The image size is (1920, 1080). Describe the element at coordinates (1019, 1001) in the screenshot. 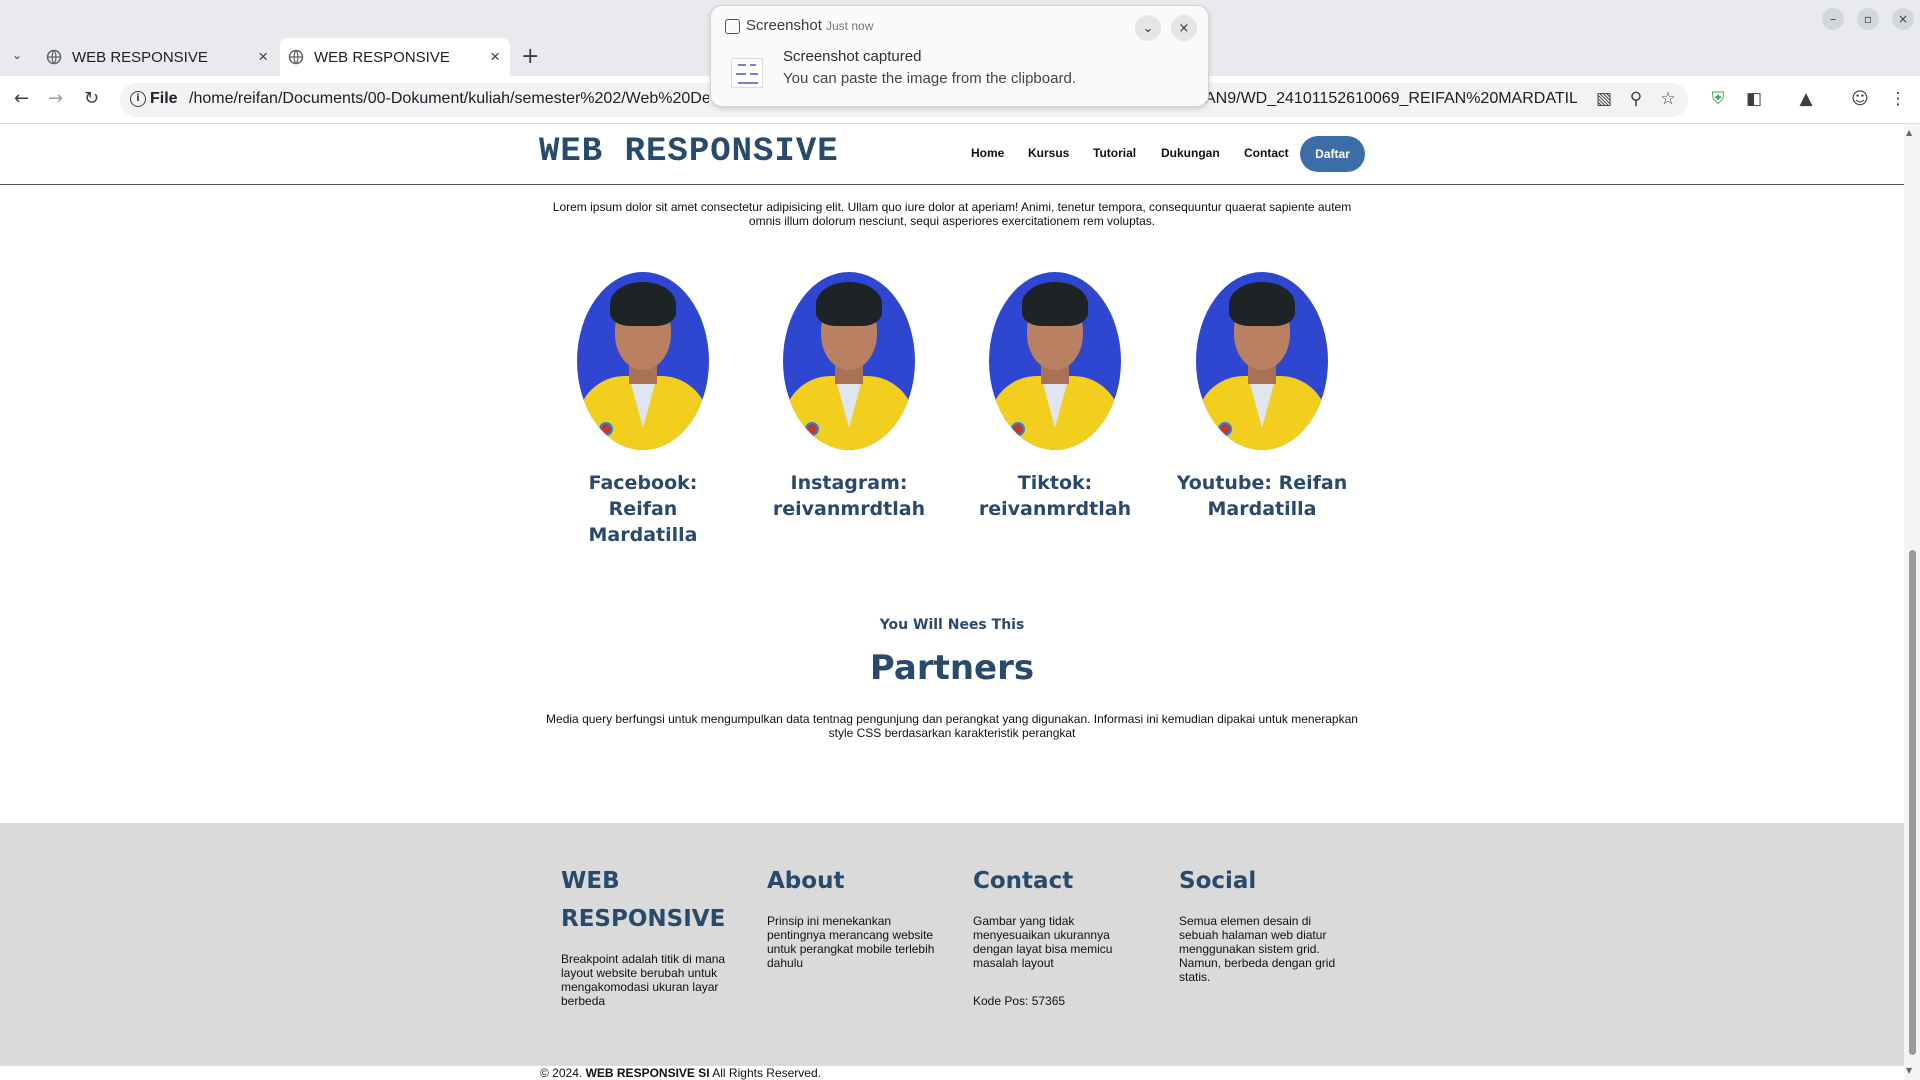

I see `footer-postal-code: Kode Pos: 57365` at that location.